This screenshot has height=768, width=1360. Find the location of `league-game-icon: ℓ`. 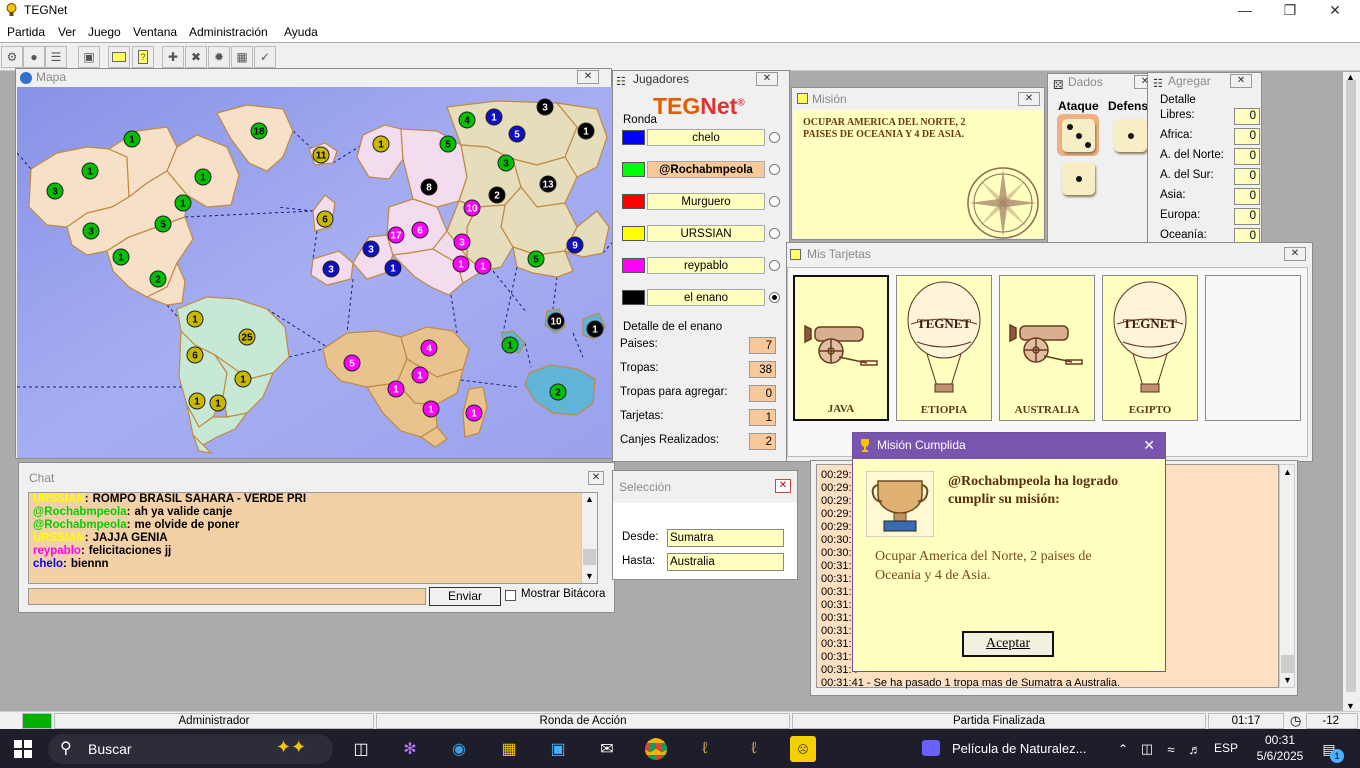

league-game-icon: ℓ is located at coordinates (754, 749).